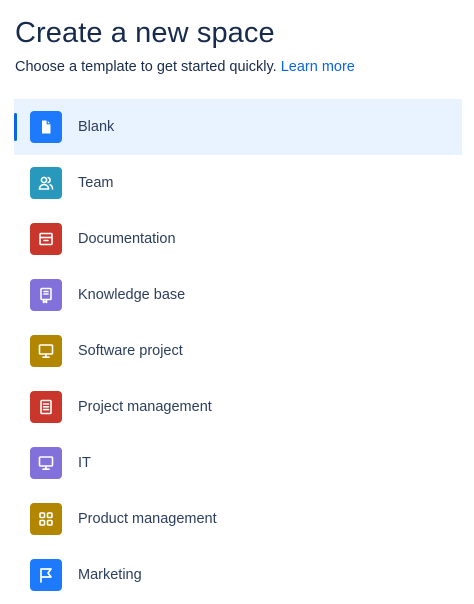  I want to click on template-item-project-management: Project management, so click(238, 407).